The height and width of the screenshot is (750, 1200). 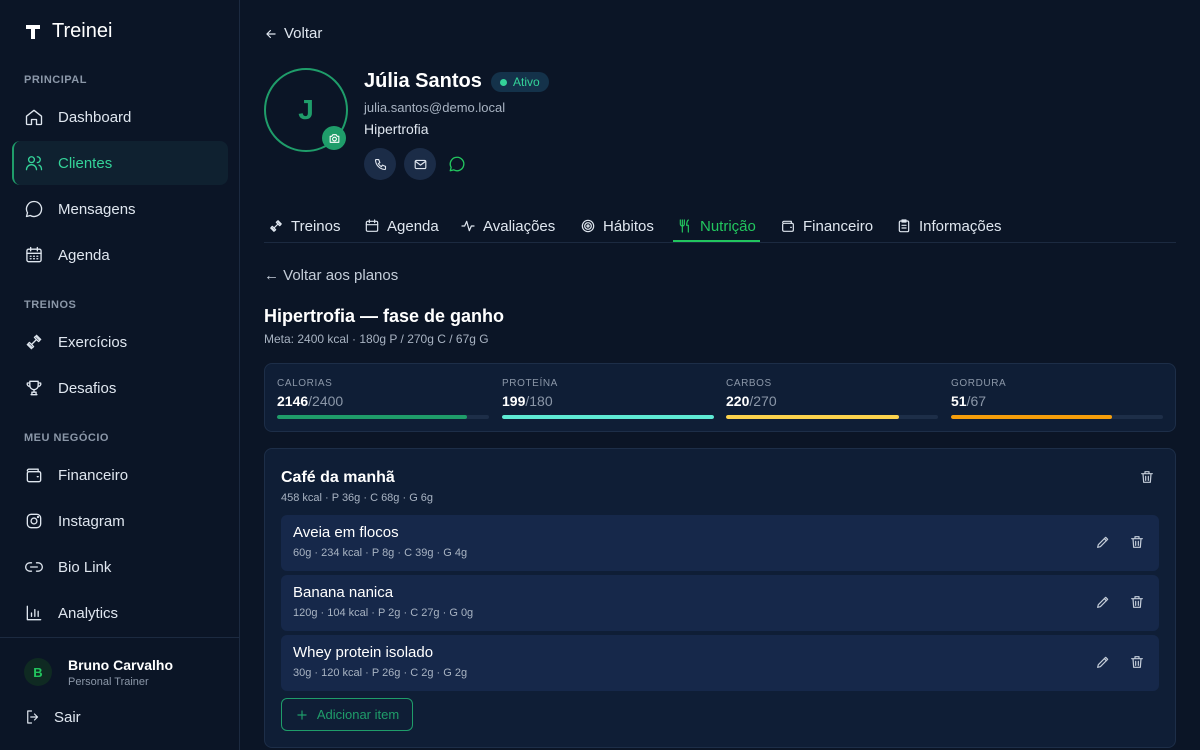 I want to click on change-photo-button, so click(x=334, y=138).